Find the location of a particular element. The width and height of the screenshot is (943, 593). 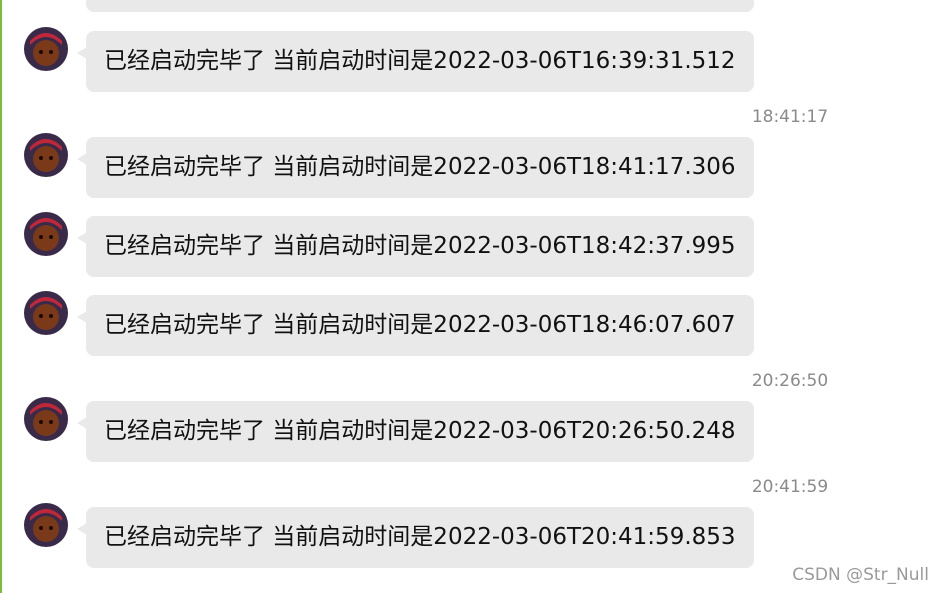

message-bubble: 已经启动完毕了 当前启动时间是2022-03-06T20:41:59.853 is located at coordinates (420, 537).